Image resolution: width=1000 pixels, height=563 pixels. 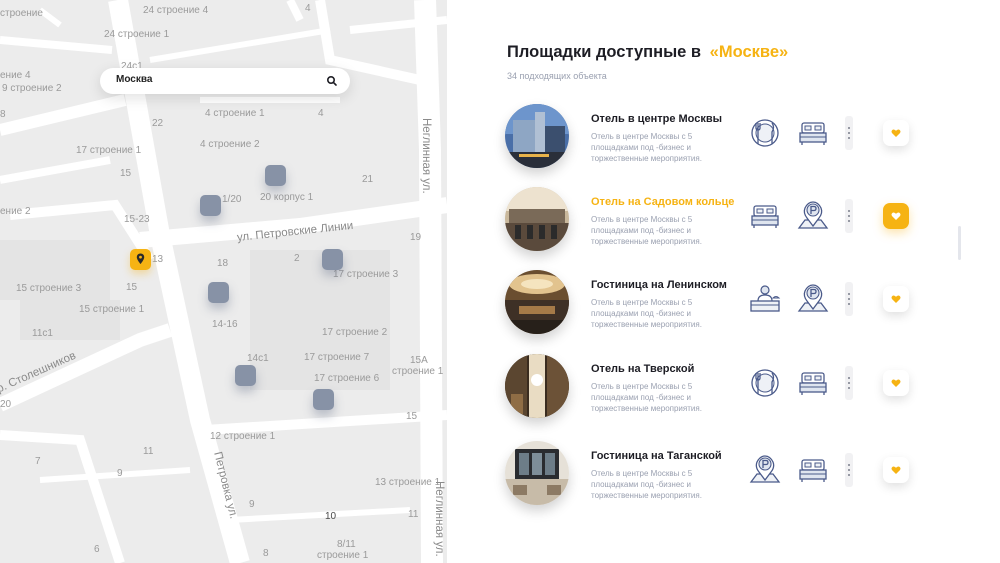 I want to click on map-label: 17 строение 1, so click(x=109, y=150).